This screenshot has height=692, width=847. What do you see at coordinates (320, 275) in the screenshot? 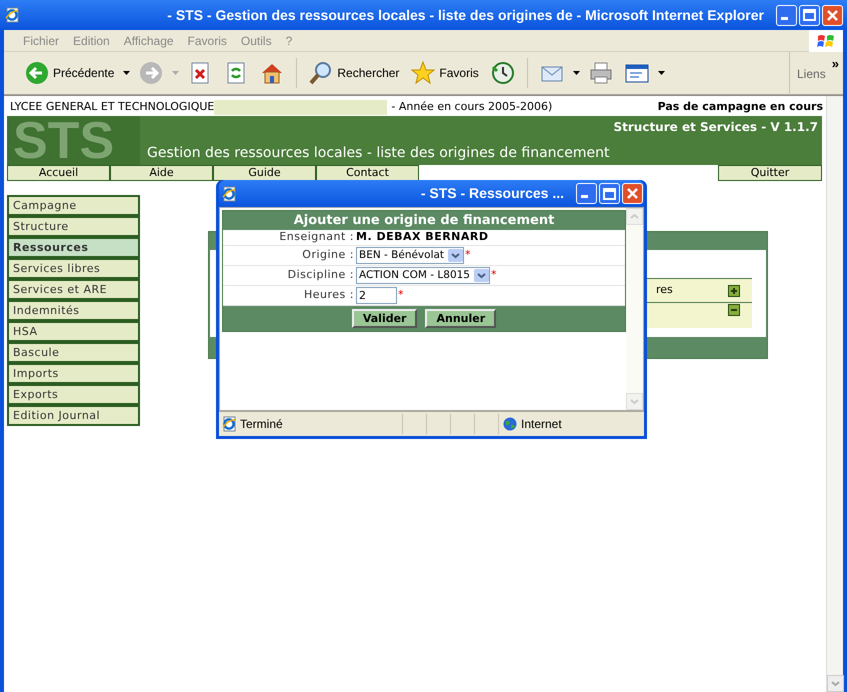
I see `field-label: Discipline :` at bounding box center [320, 275].